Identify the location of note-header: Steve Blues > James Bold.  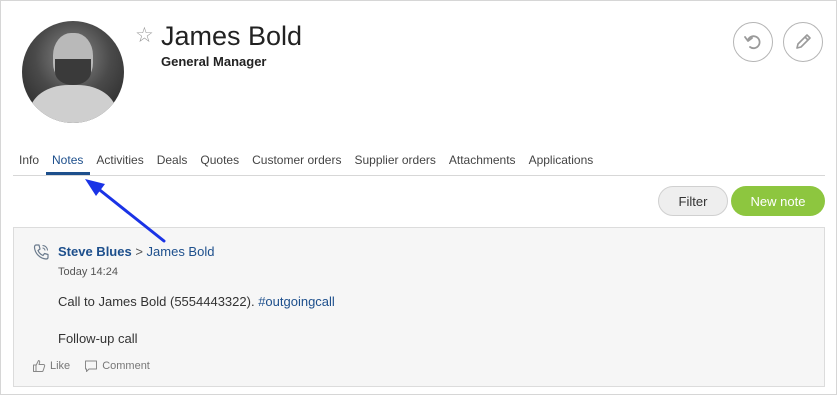
(136, 251).